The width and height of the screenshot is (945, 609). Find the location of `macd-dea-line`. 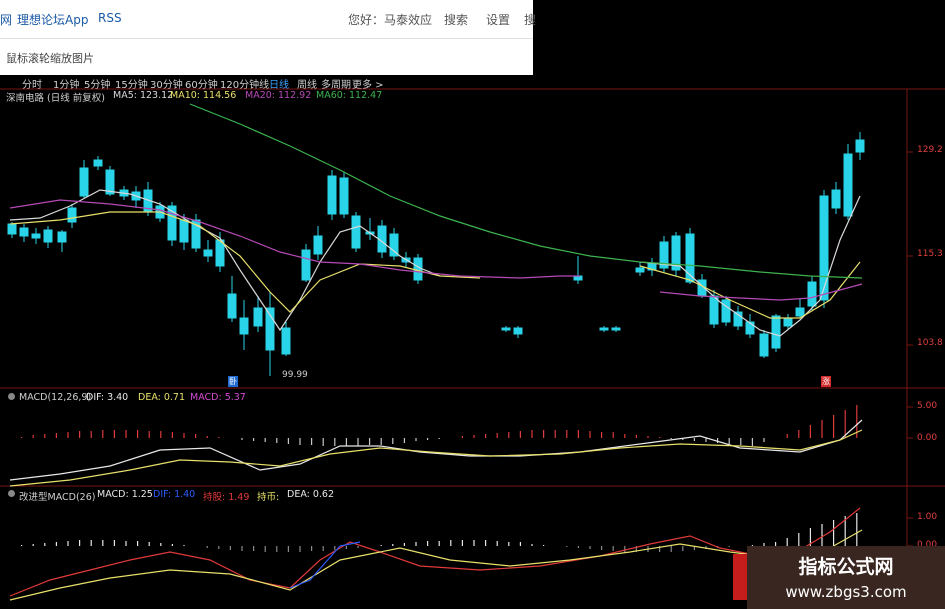

macd-dea-line is located at coordinates (436, 458).